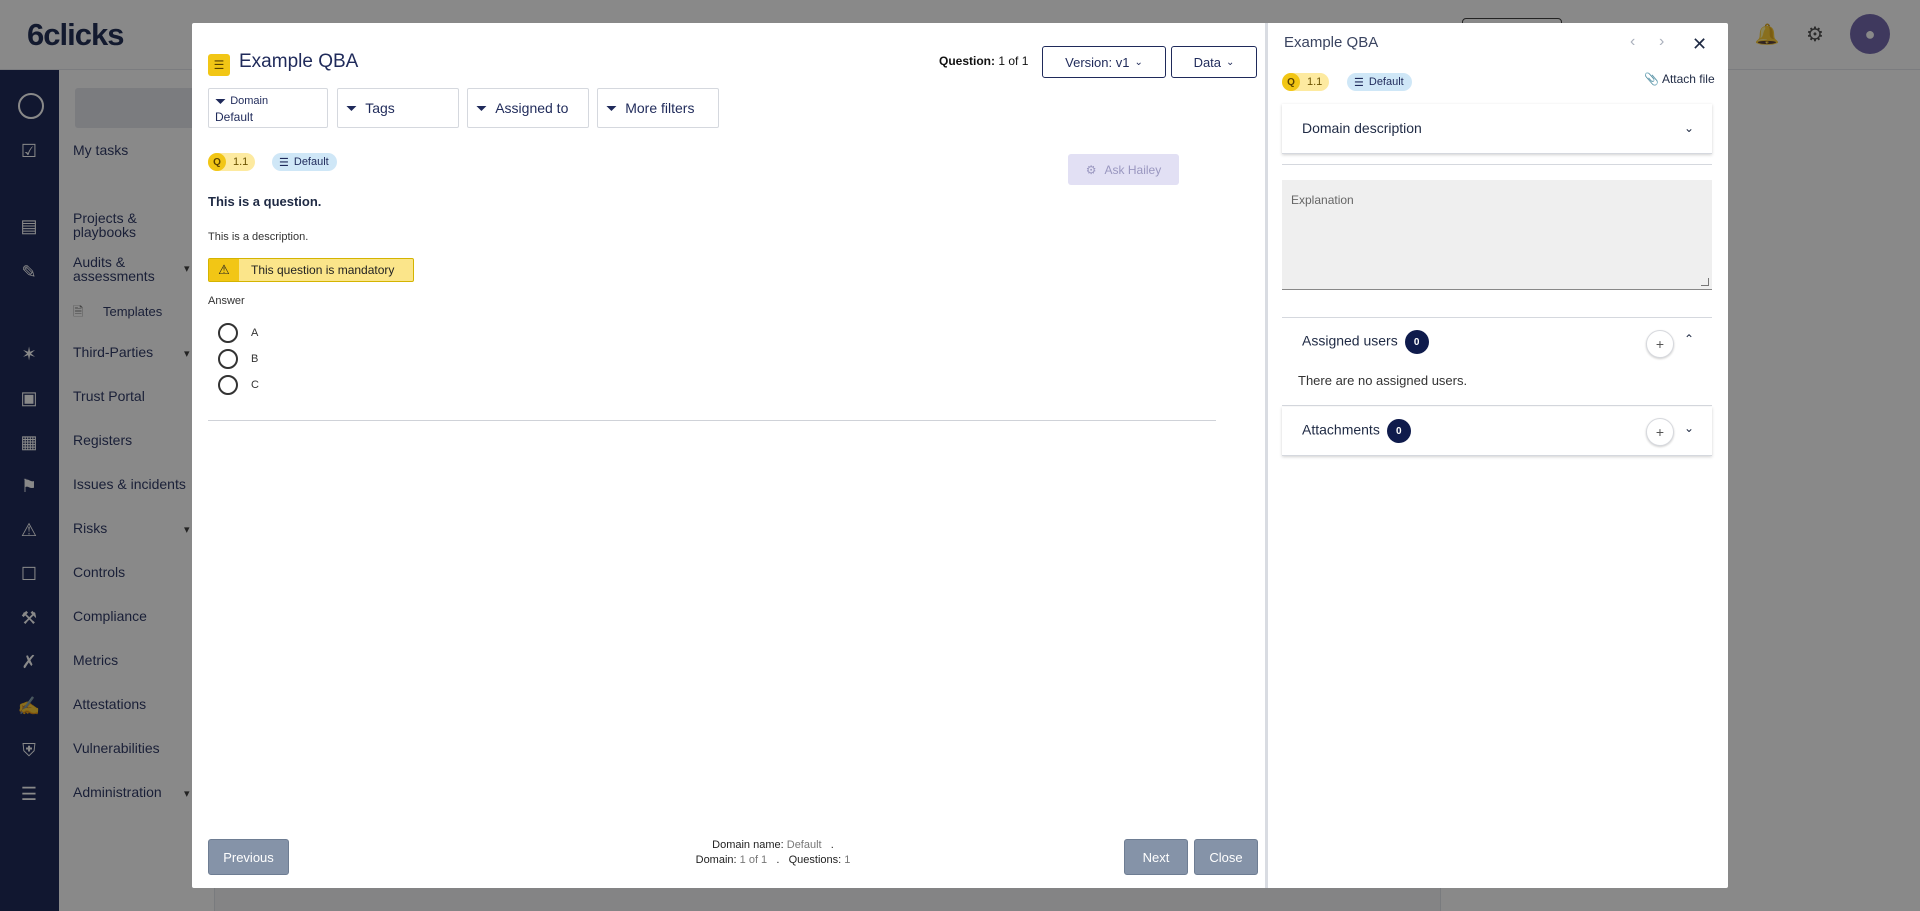  I want to click on version-dropdown: Version: v1 ⌄, so click(1104, 62).